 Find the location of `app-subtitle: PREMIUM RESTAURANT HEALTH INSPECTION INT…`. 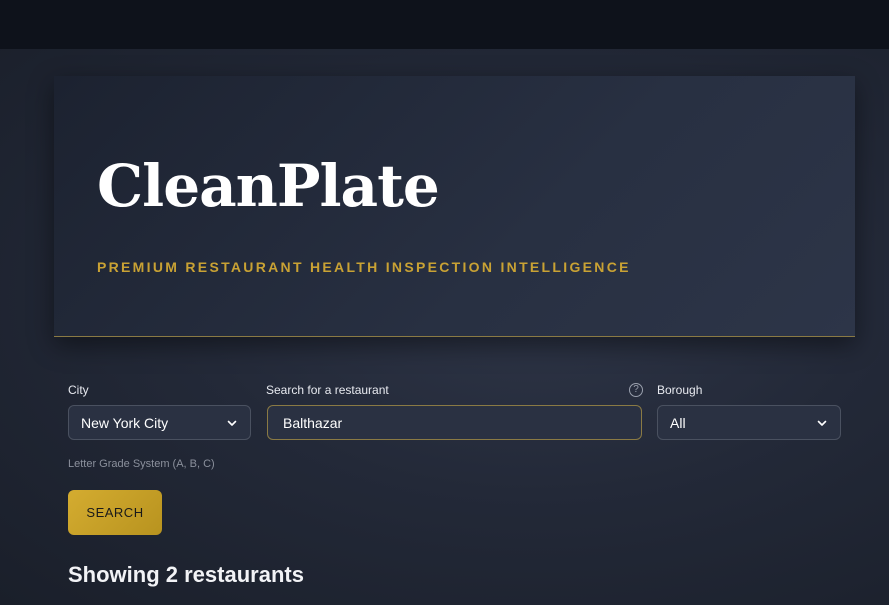

app-subtitle: PREMIUM RESTAURANT HEALTH INSPECTION INT… is located at coordinates (364, 267).